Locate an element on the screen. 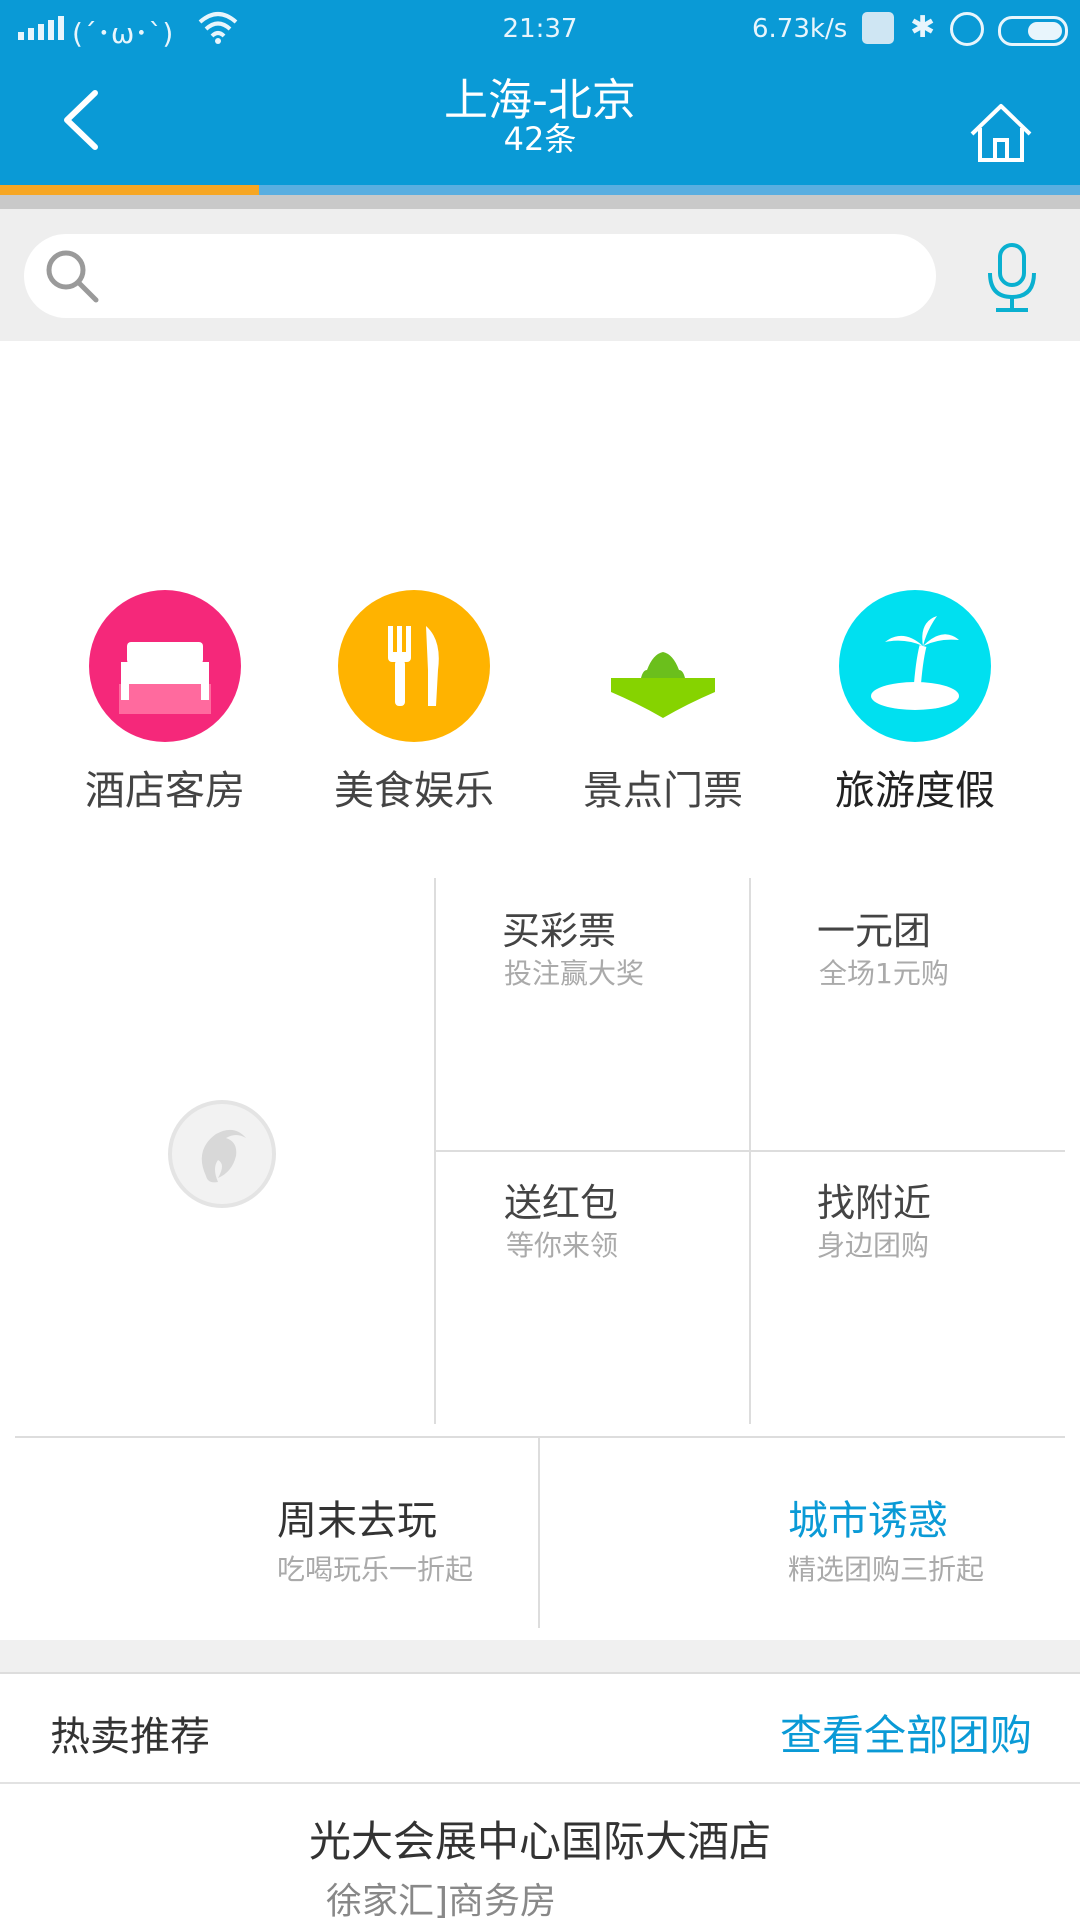 The image size is (1080, 1924). category-tickets: 景点门票 is located at coordinates (663, 703).